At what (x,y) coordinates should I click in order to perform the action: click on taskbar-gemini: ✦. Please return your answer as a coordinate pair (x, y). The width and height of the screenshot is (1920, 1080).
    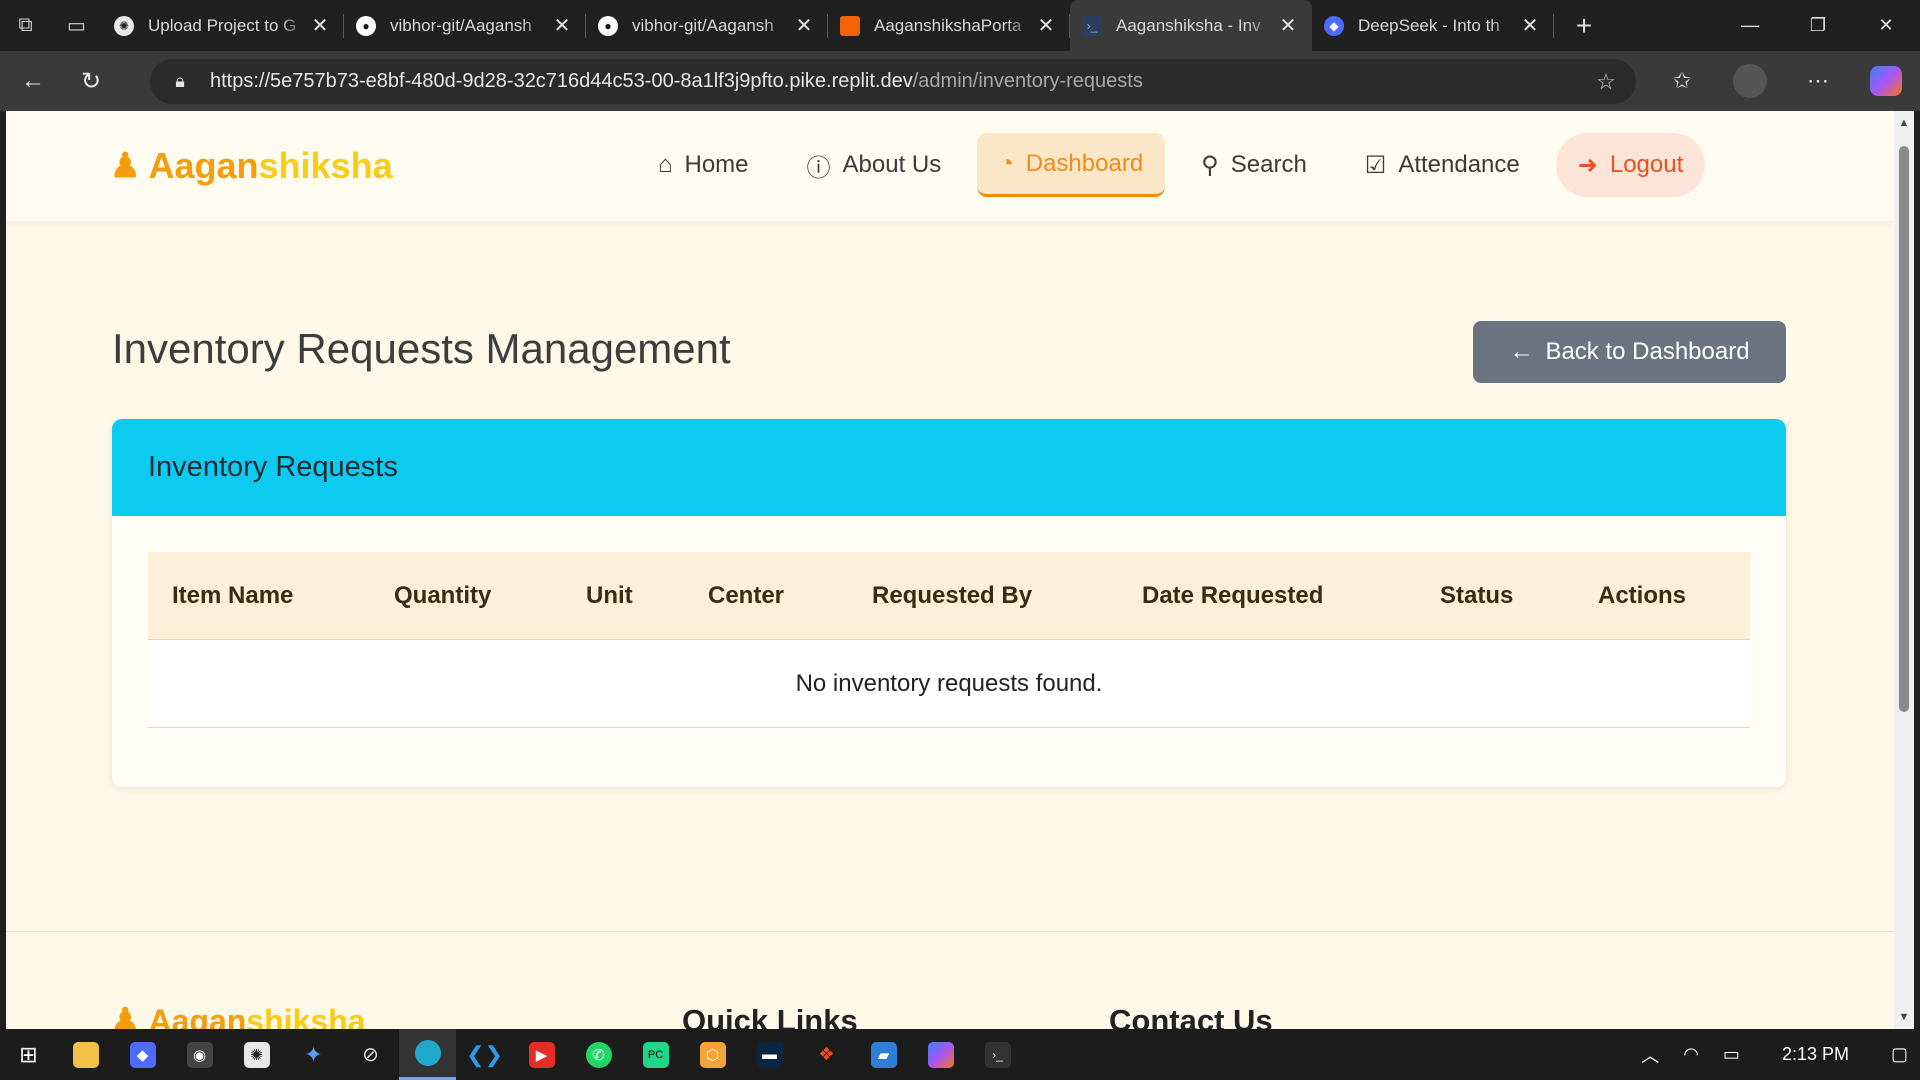
    Looking at the image, I should click on (313, 1054).